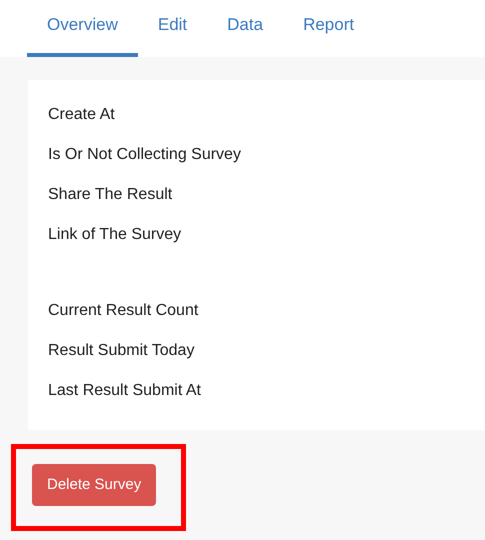 This screenshot has height=540, width=485. What do you see at coordinates (125, 391) in the screenshot?
I see `field-label: Last Result Submit At` at bounding box center [125, 391].